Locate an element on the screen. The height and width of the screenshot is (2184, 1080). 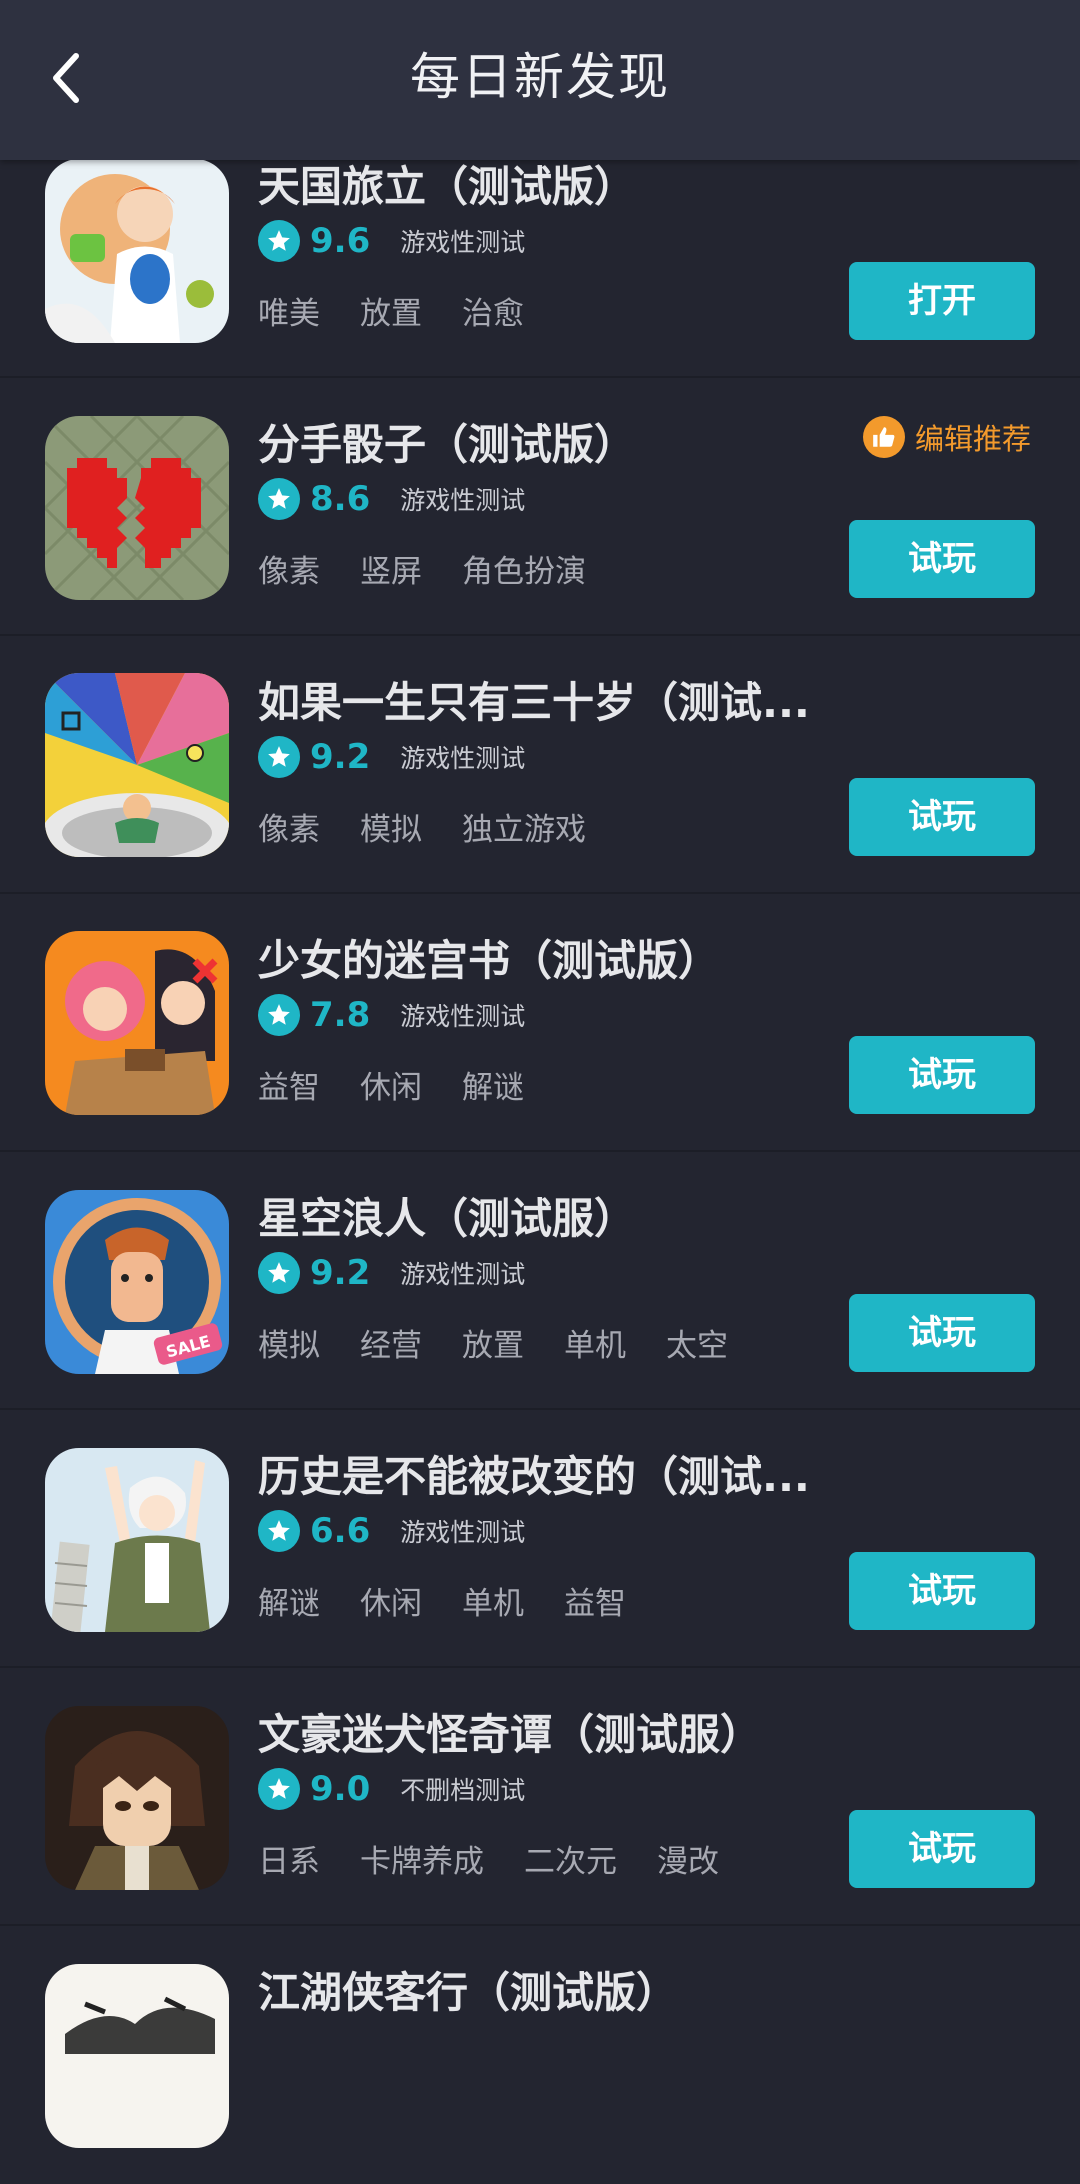
pixel-life-icon is located at coordinates (137, 765).